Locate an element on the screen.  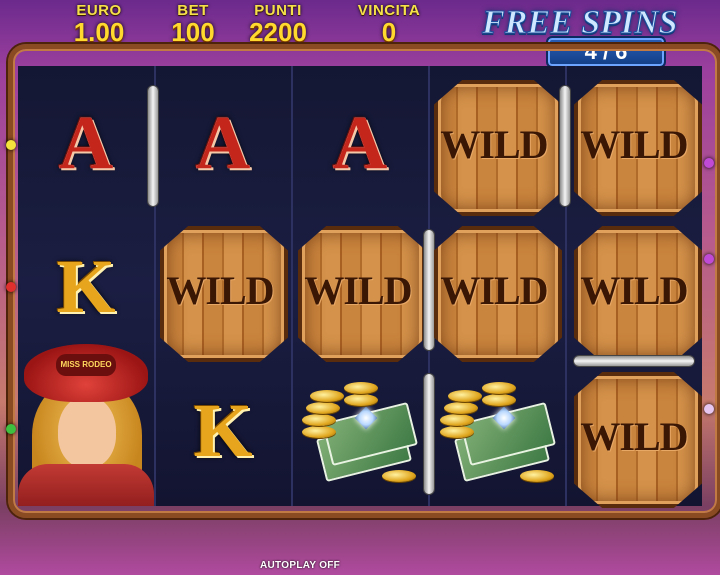
reel3-row1-symbol: A is located at coordinates (360, 143).